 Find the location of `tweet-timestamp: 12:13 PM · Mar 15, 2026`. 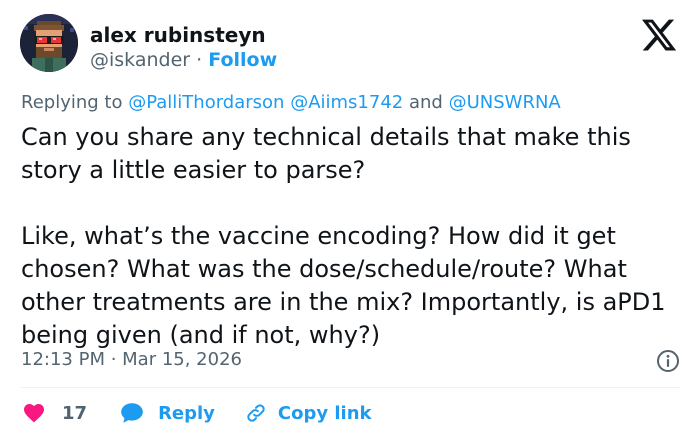

tweet-timestamp: 12:13 PM · Mar 15, 2026 is located at coordinates (131, 360).